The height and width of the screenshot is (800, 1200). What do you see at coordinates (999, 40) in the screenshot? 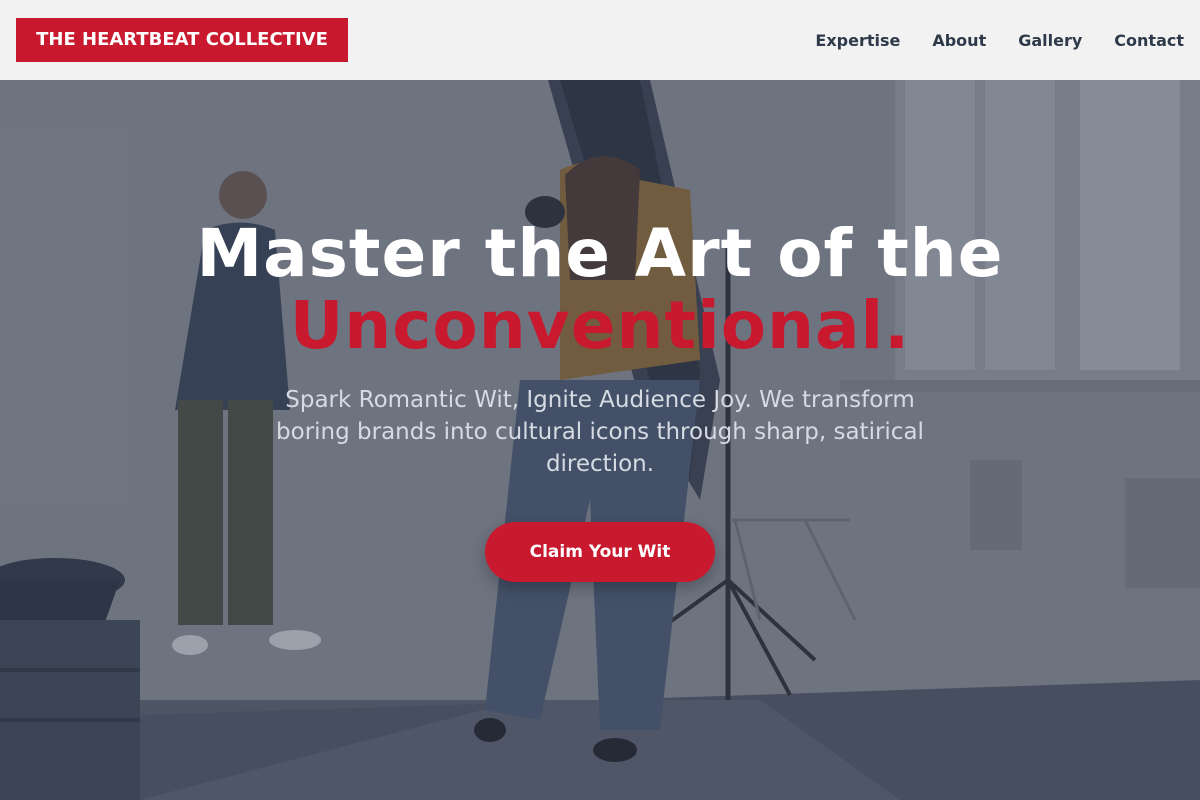
I see `main-nav: Expertise About Gallery Contact` at bounding box center [999, 40].